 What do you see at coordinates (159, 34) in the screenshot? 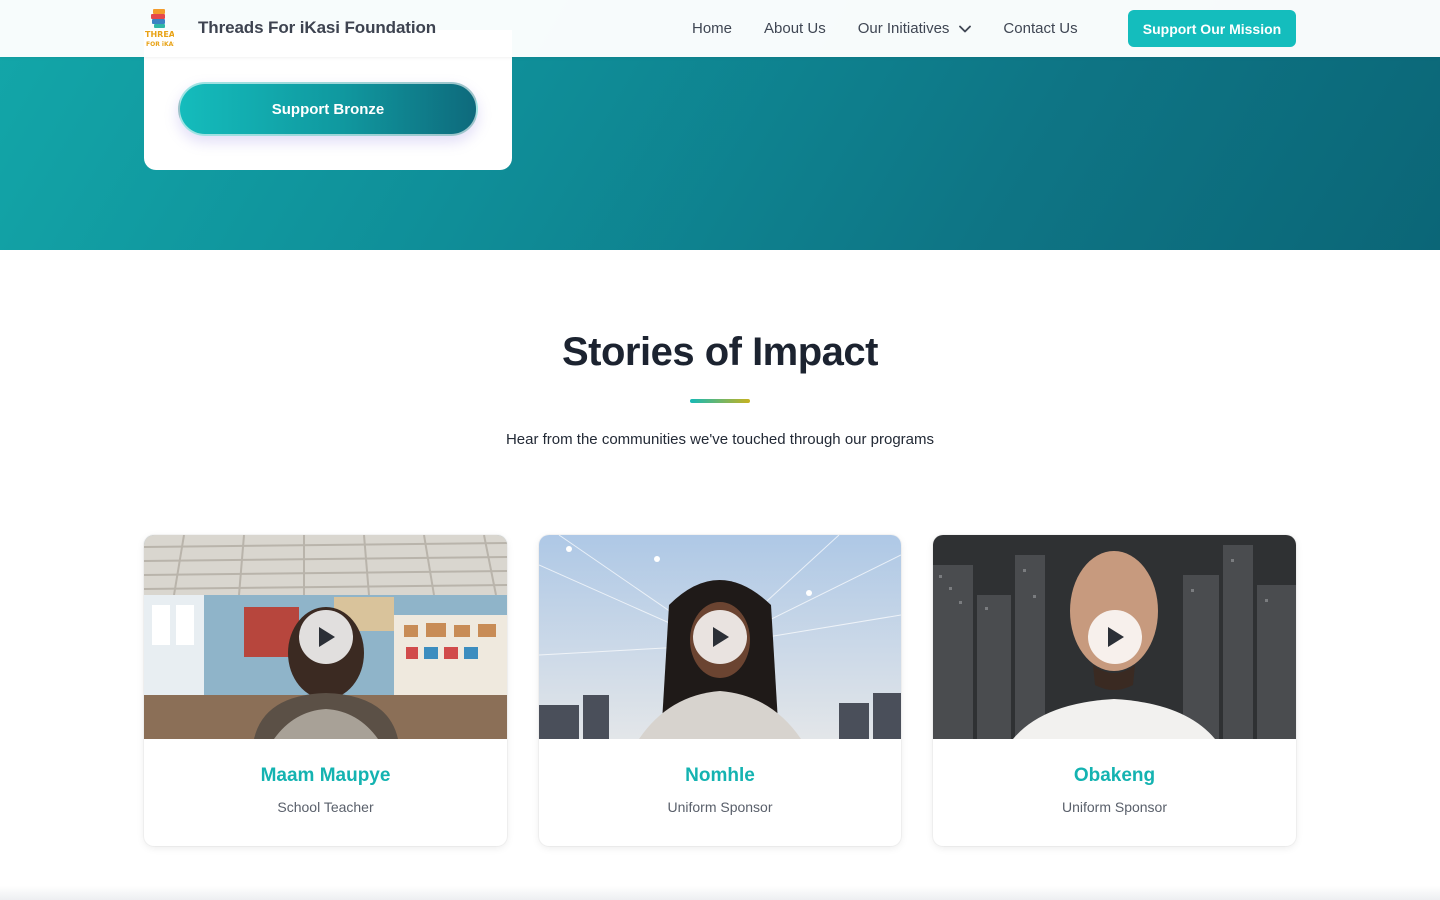
I see `svg-text: THREADS` at bounding box center [159, 34].